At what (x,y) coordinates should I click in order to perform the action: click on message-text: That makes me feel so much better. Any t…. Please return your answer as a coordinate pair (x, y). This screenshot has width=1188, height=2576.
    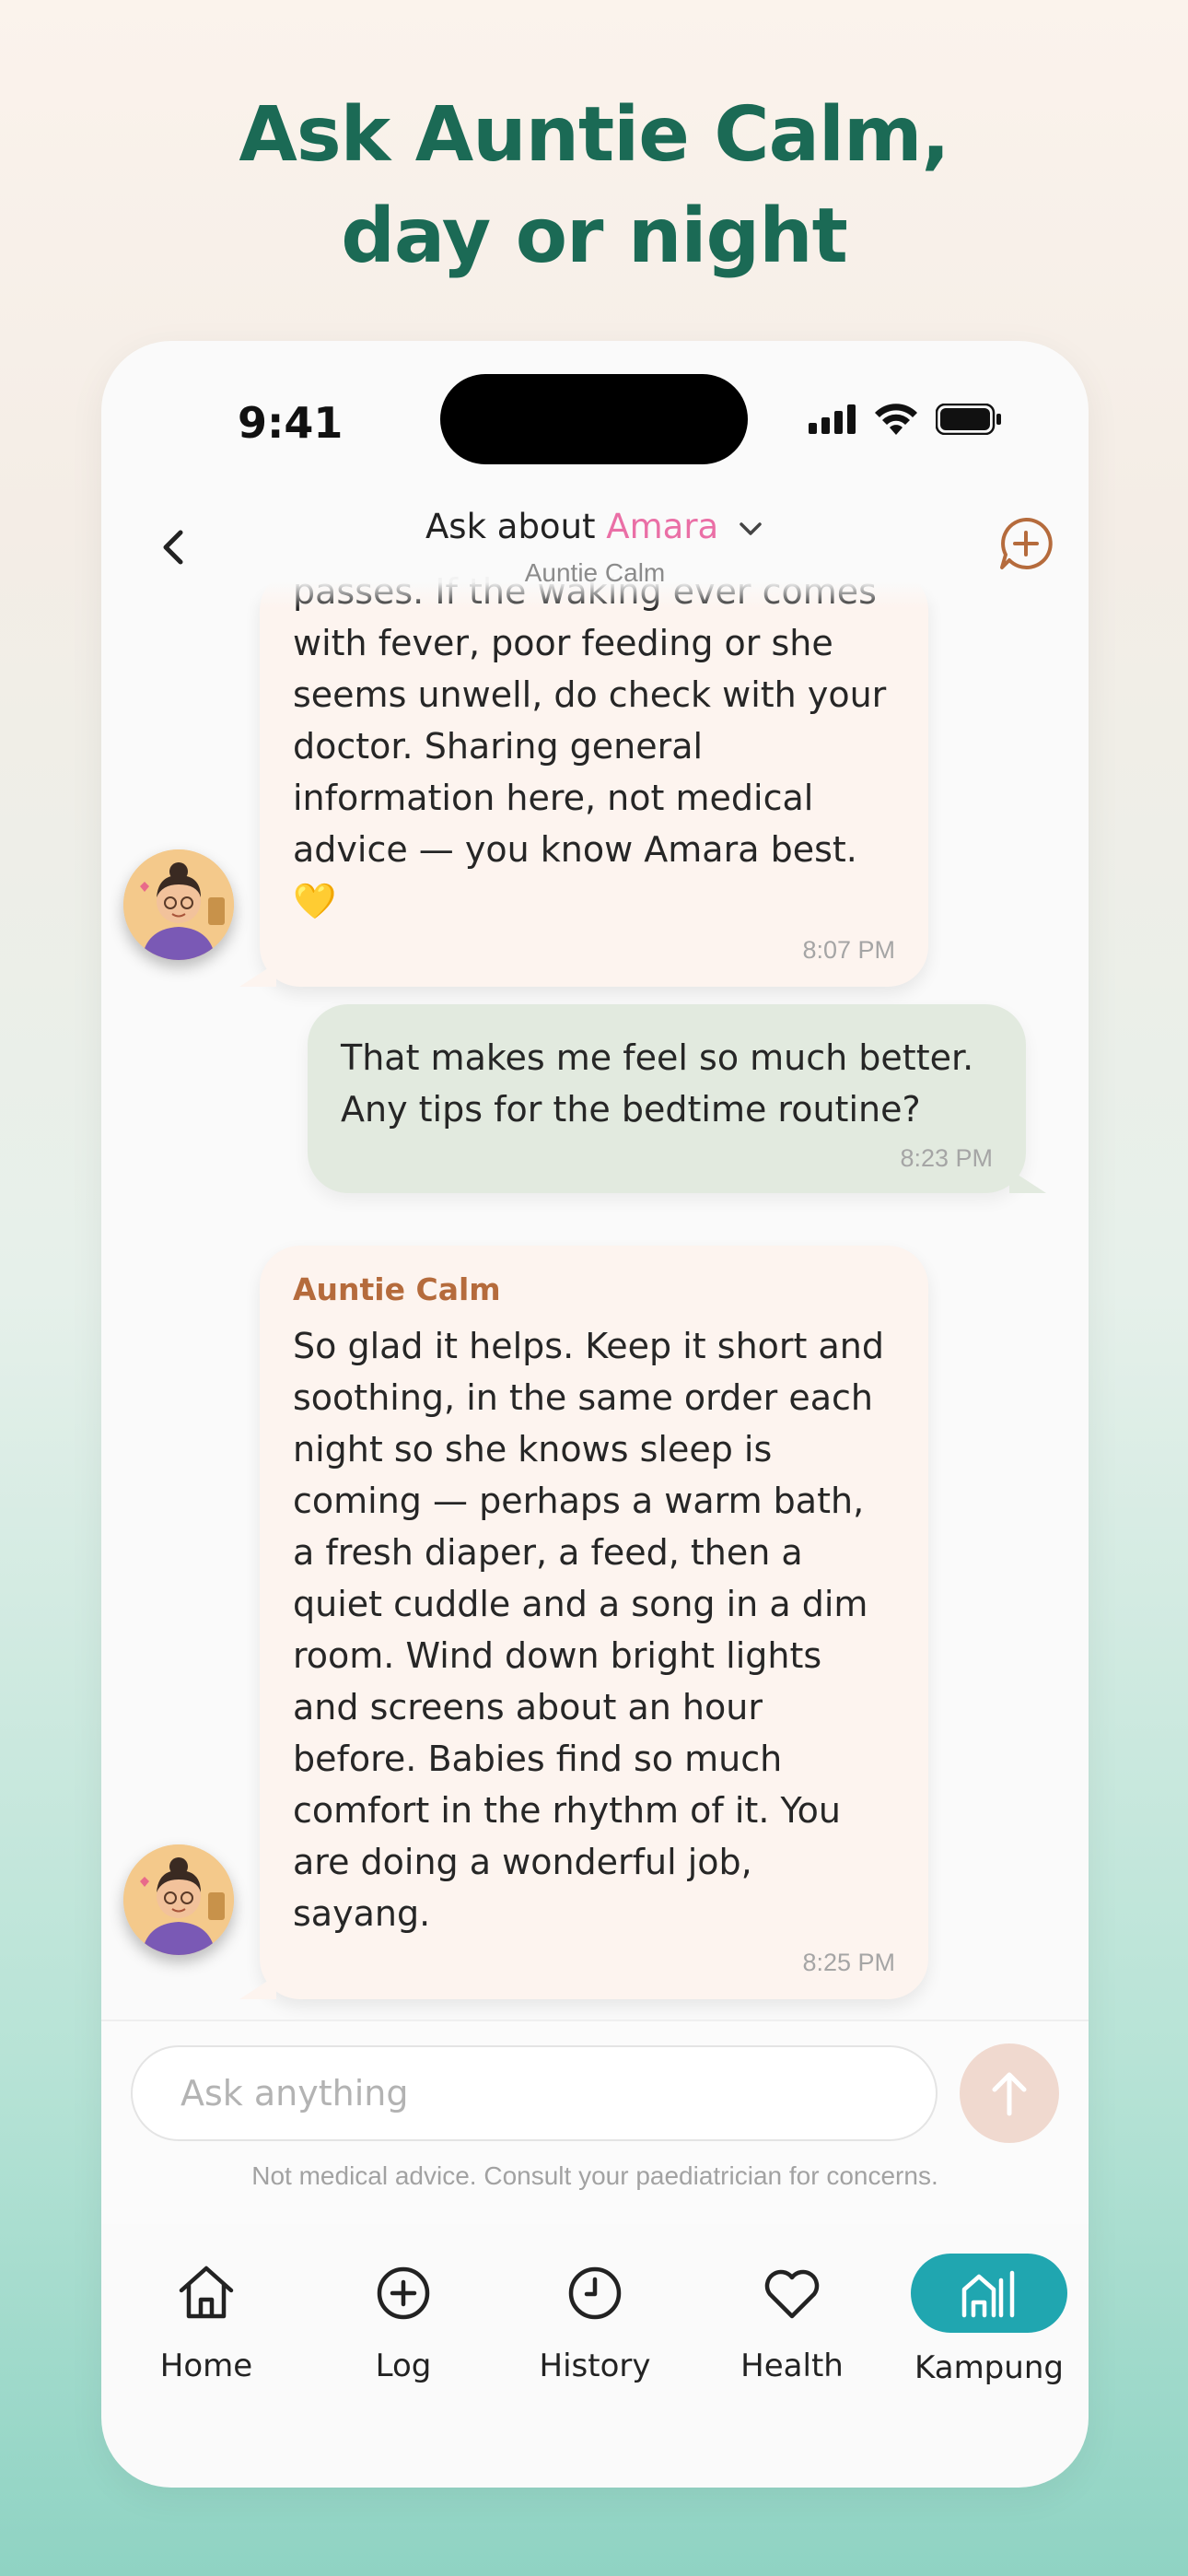
    Looking at the image, I should click on (657, 1083).